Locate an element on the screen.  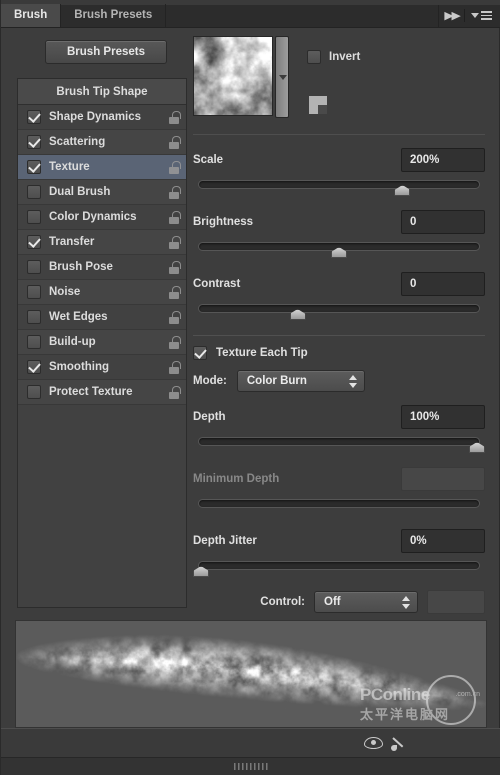
scale-input: 200% is located at coordinates (443, 160).